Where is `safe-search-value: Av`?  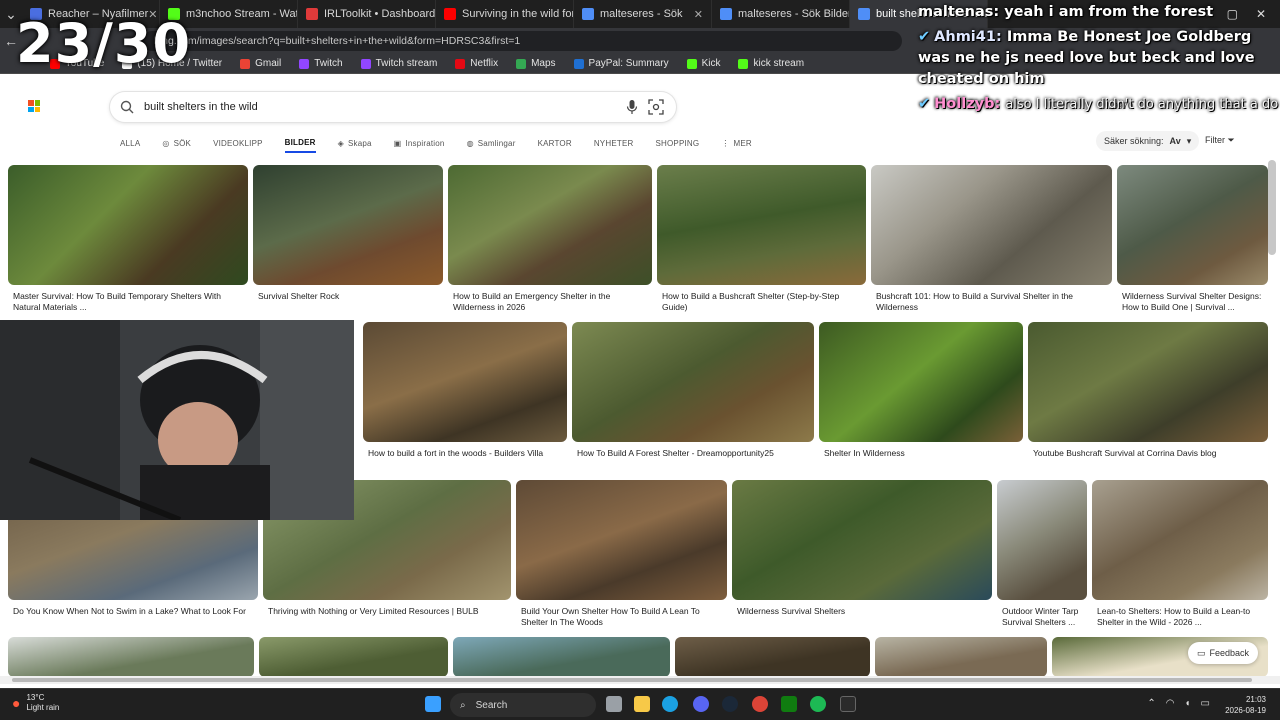 safe-search-value: Av is located at coordinates (1175, 141).